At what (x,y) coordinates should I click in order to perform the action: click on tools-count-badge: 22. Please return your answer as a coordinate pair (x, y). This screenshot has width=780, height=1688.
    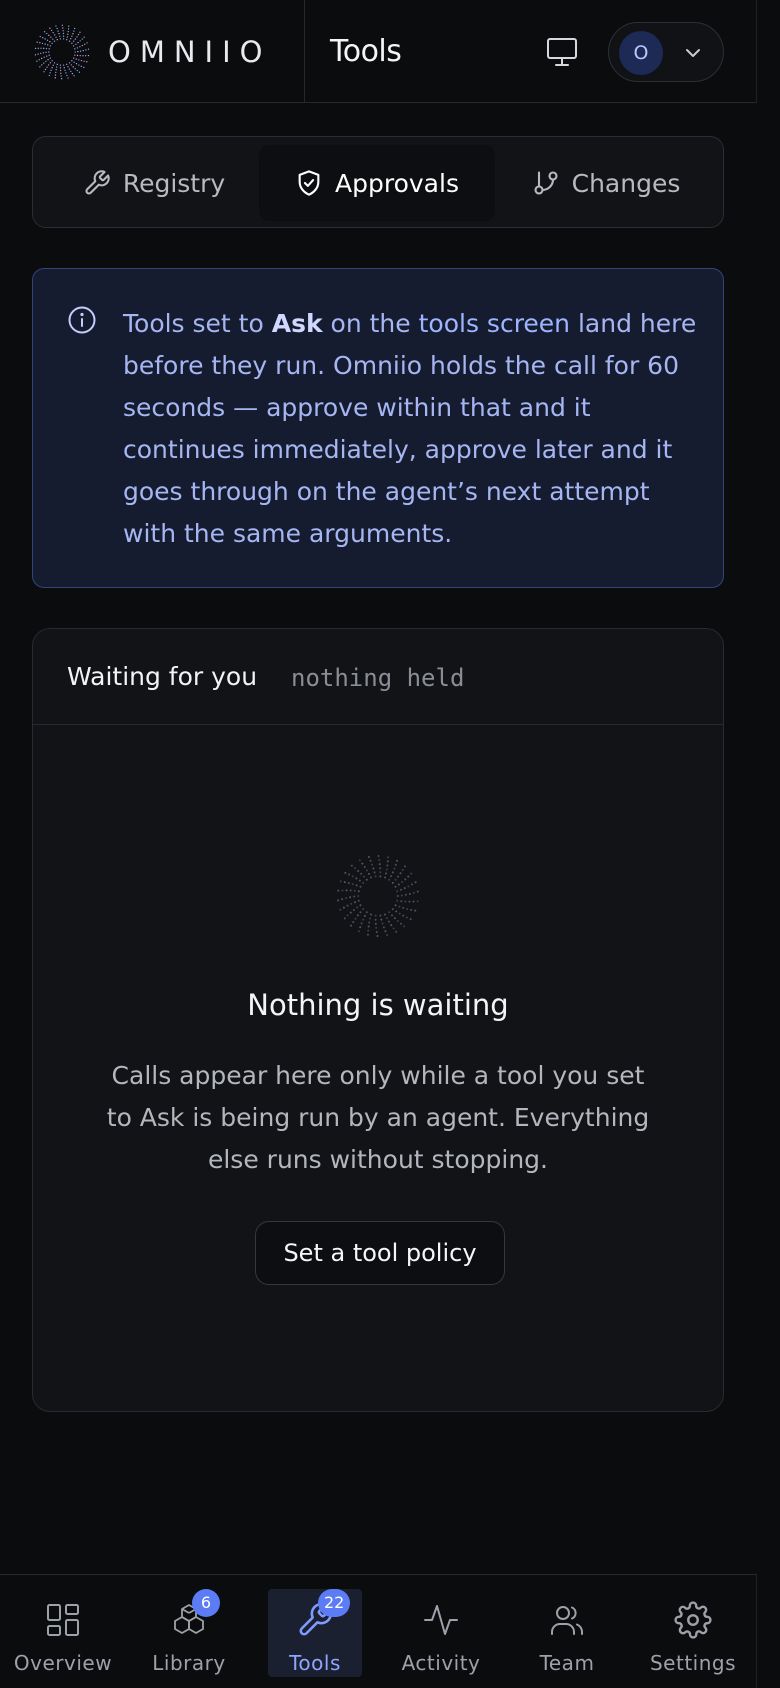
    Looking at the image, I should click on (334, 1603).